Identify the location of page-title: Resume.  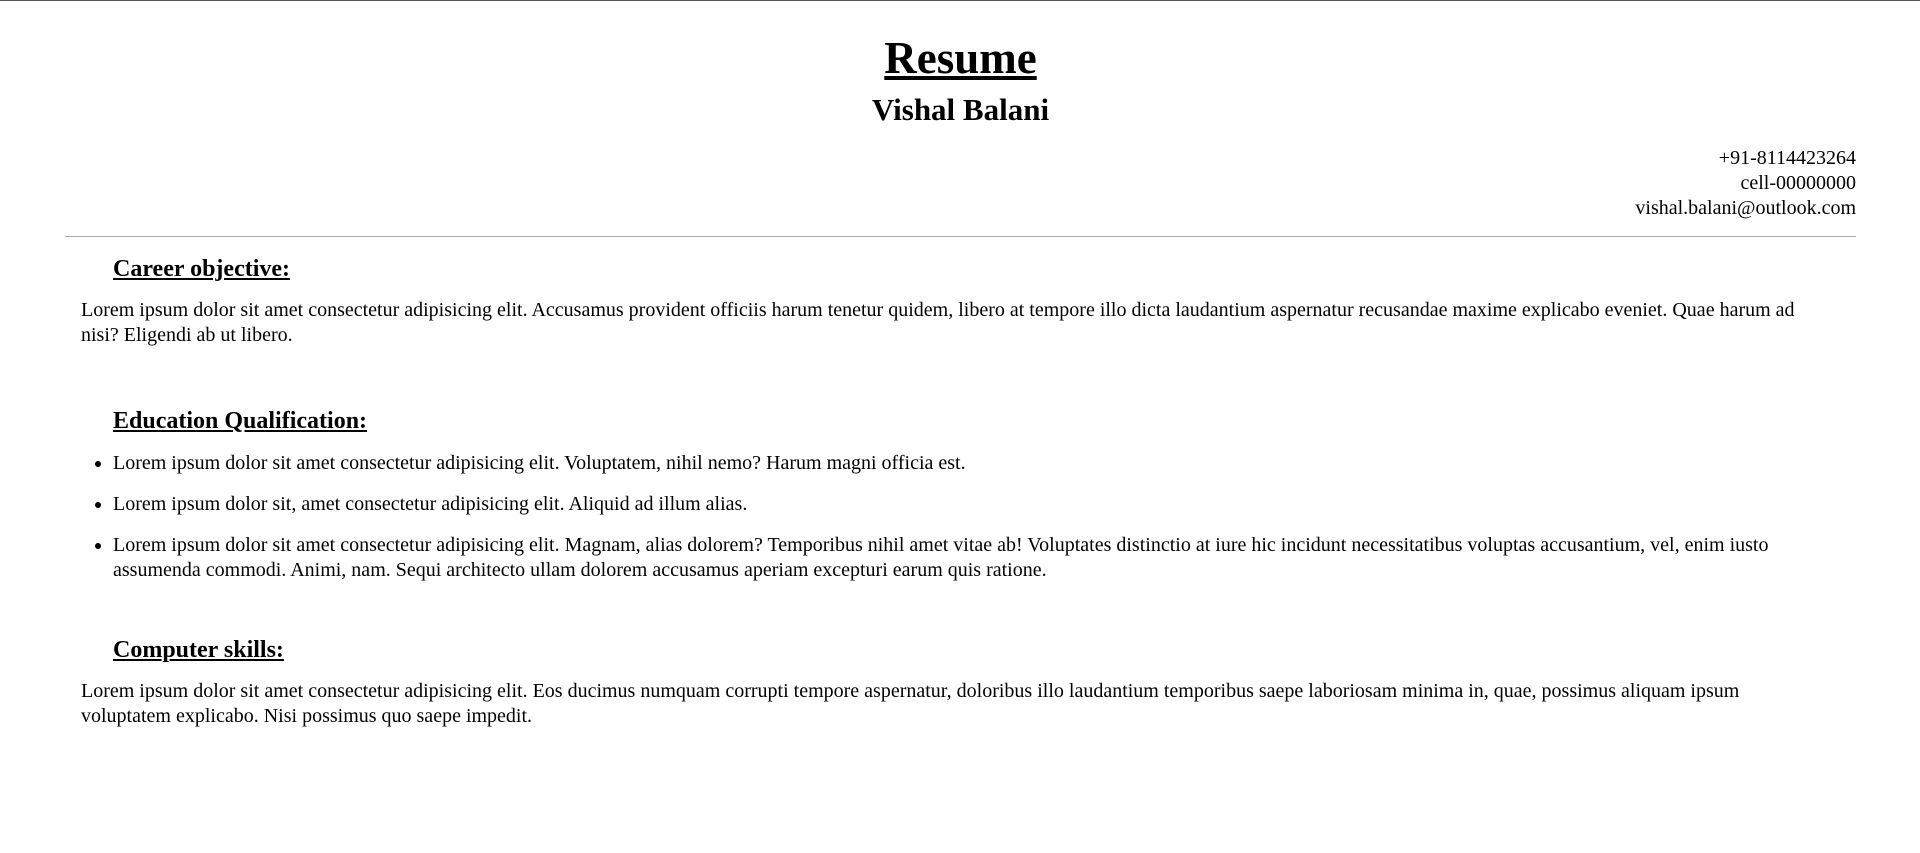
(960, 58).